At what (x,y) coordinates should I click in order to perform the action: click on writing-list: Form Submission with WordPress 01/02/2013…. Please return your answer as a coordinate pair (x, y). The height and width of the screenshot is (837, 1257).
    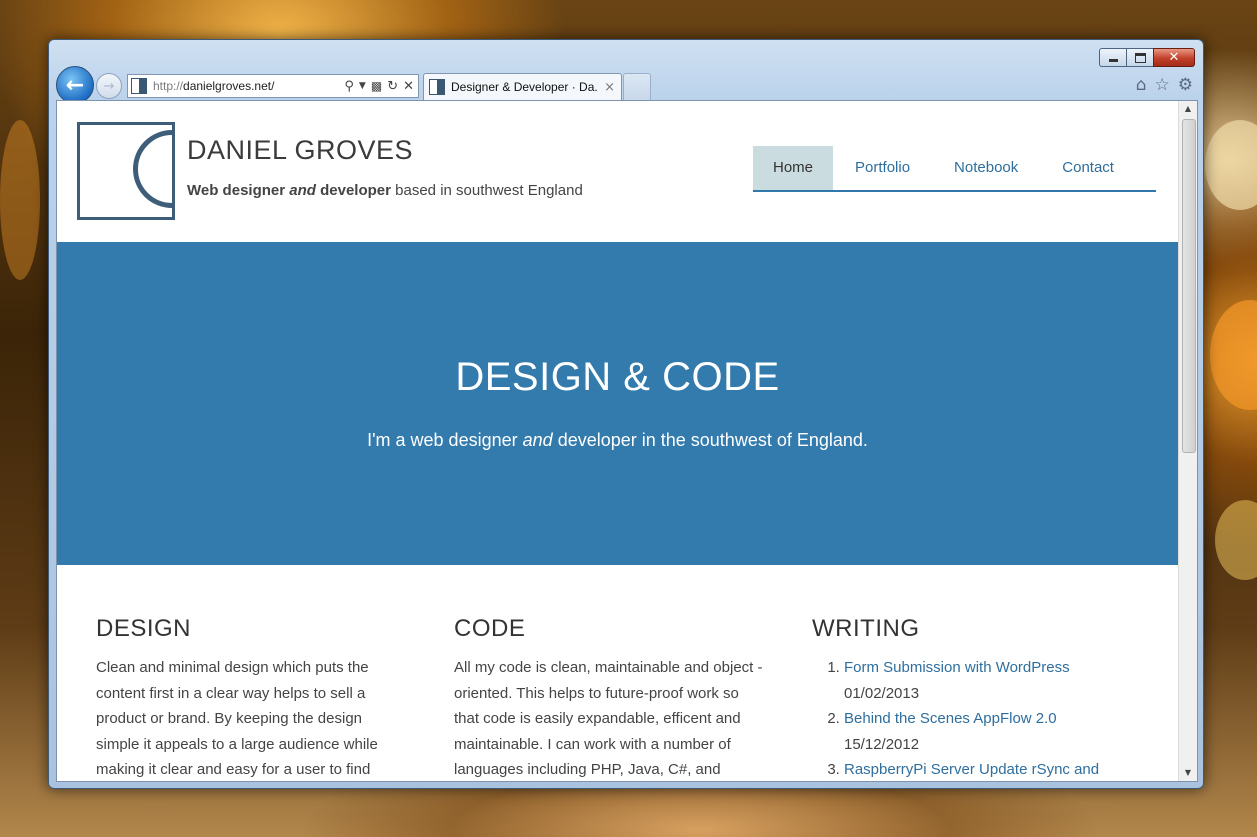
    Looking at the image, I should click on (967, 718).